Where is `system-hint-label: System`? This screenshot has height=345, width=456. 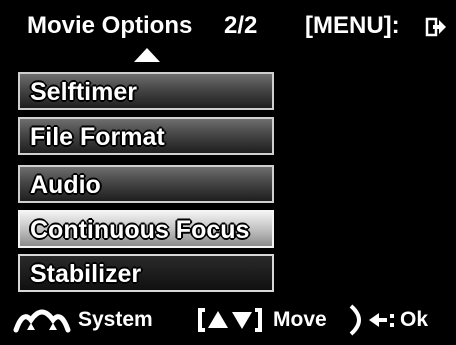
system-hint-label: System is located at coordinates (115, 319).